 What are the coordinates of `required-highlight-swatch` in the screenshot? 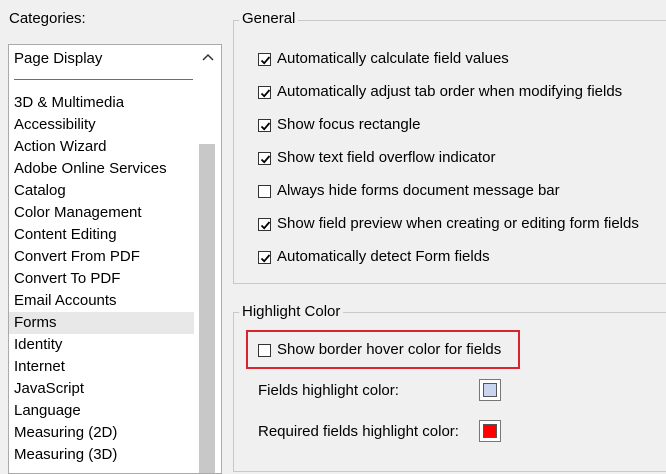 It's located at (490, 431).